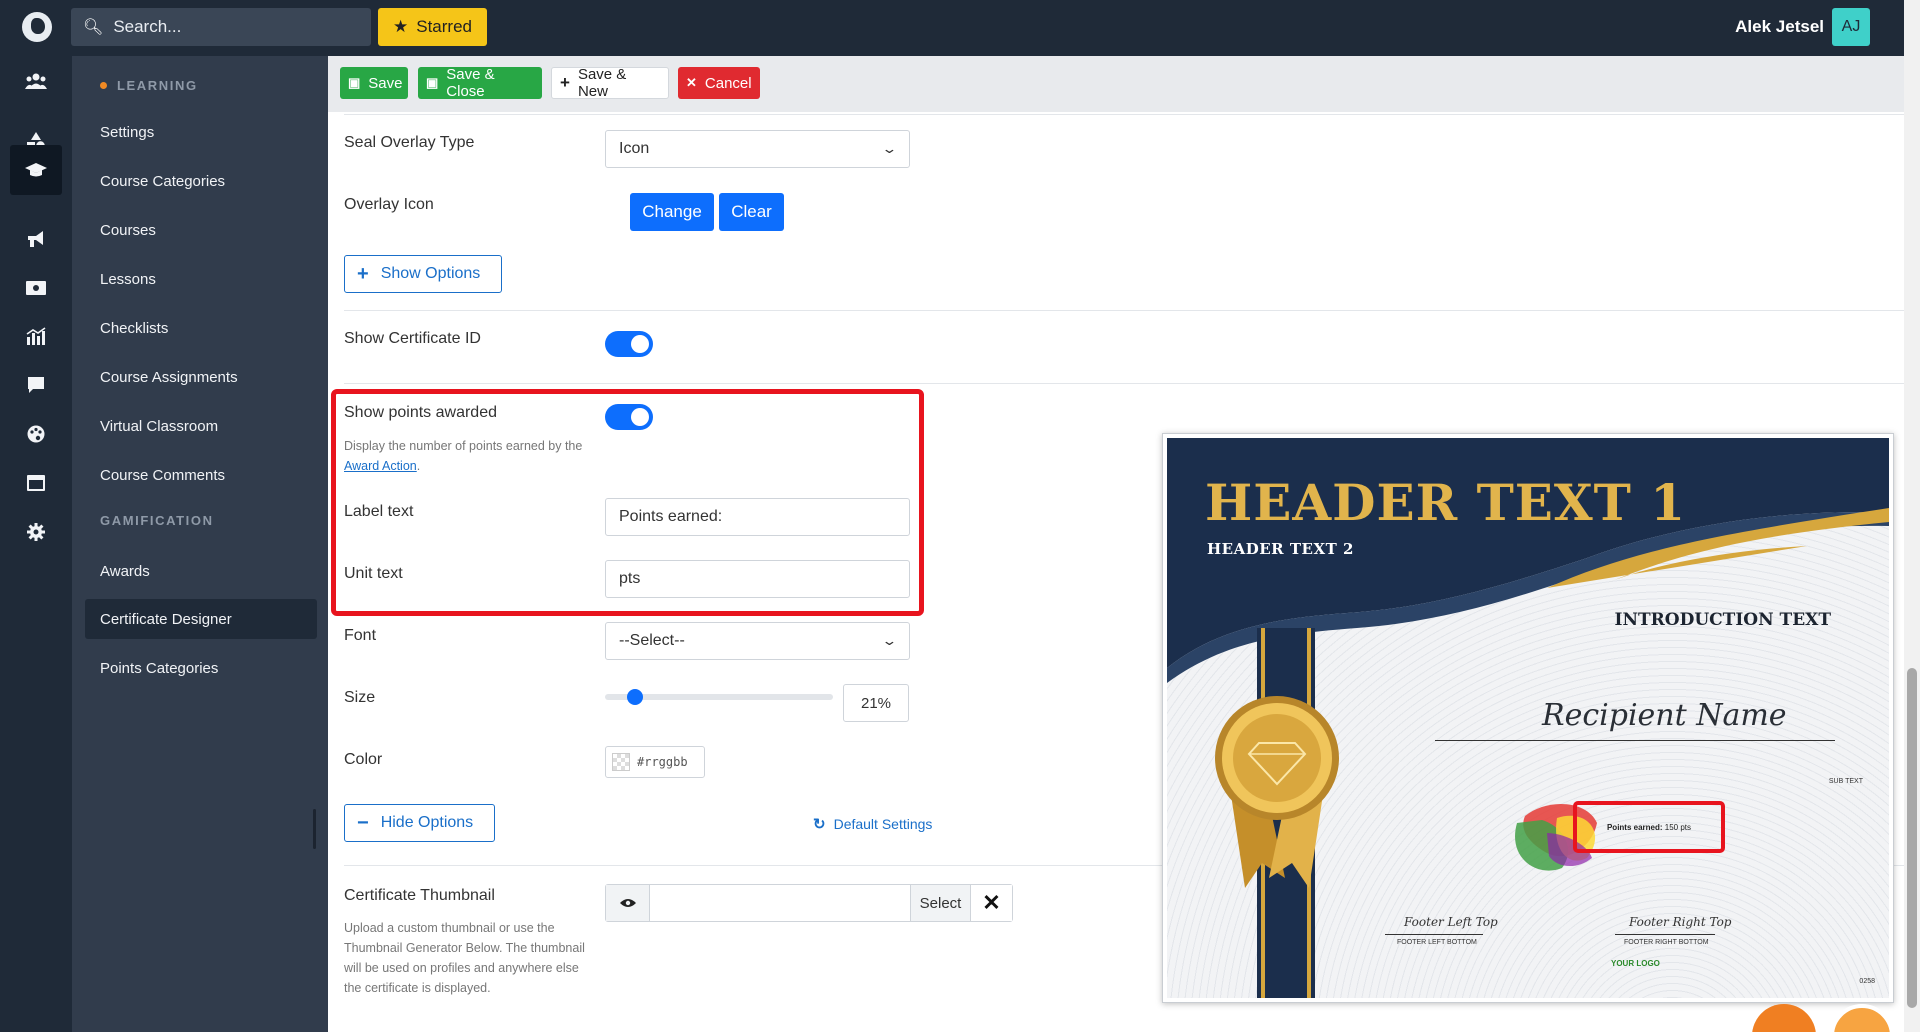  I want to click on chart-icon, so click(36, 336).